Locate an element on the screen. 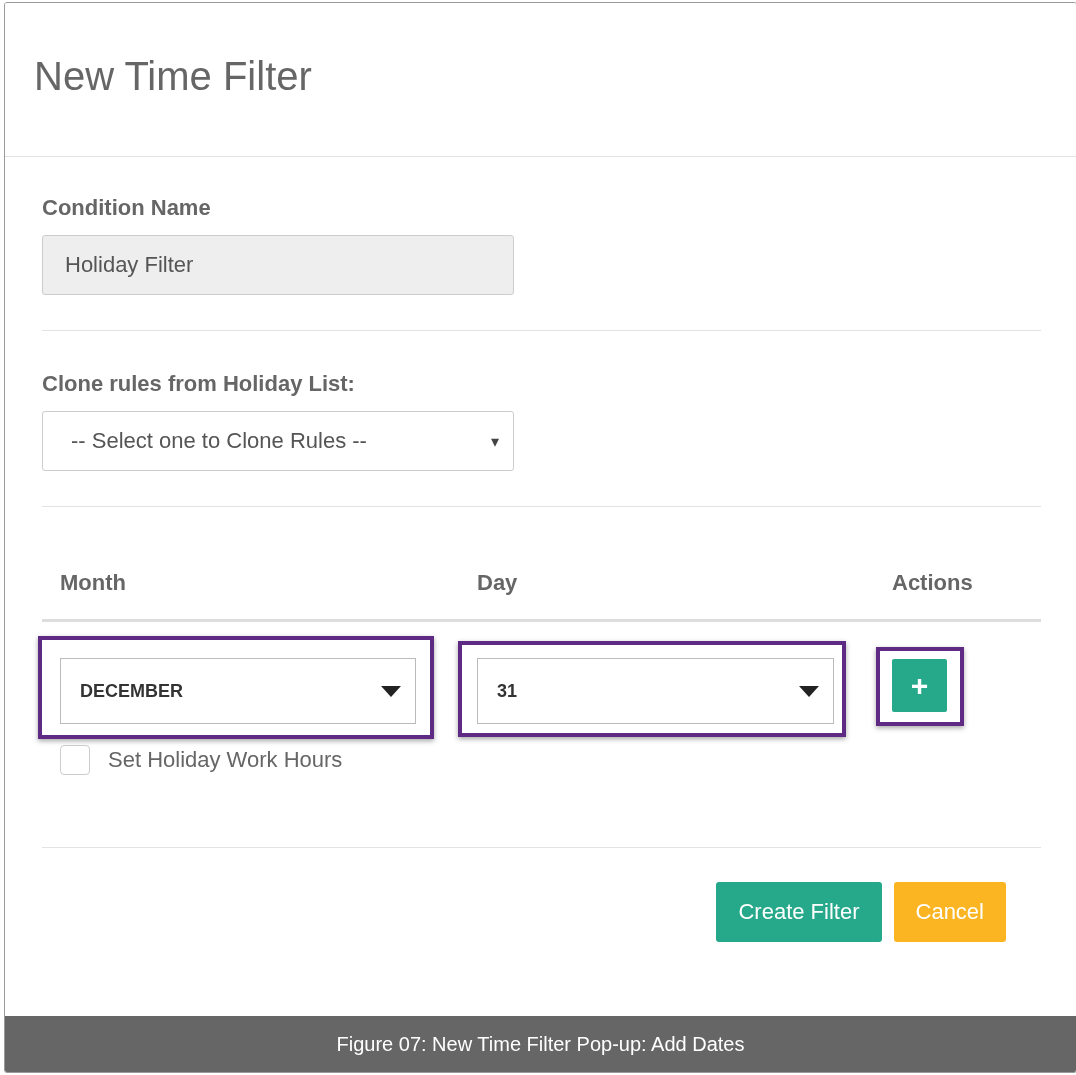 The image size is (1076, 1075). checkbox-label: Set Holiday Work Hours is located at coordinates (225, 760).